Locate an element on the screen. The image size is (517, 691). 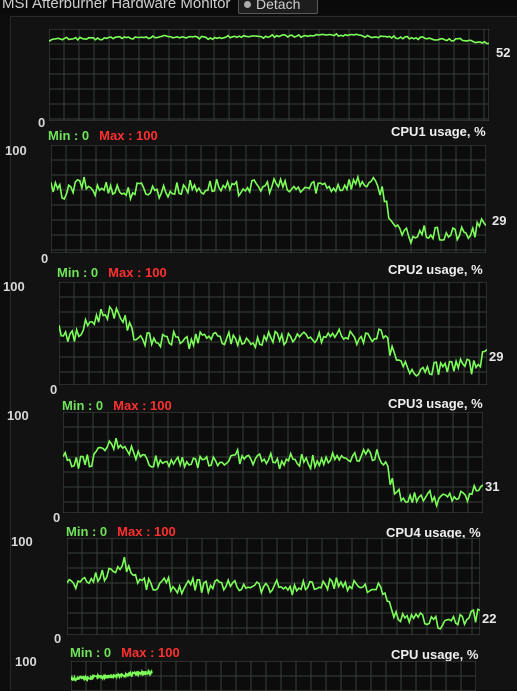
cpu3-ymin: 0 is located at coordinates (57, 517).